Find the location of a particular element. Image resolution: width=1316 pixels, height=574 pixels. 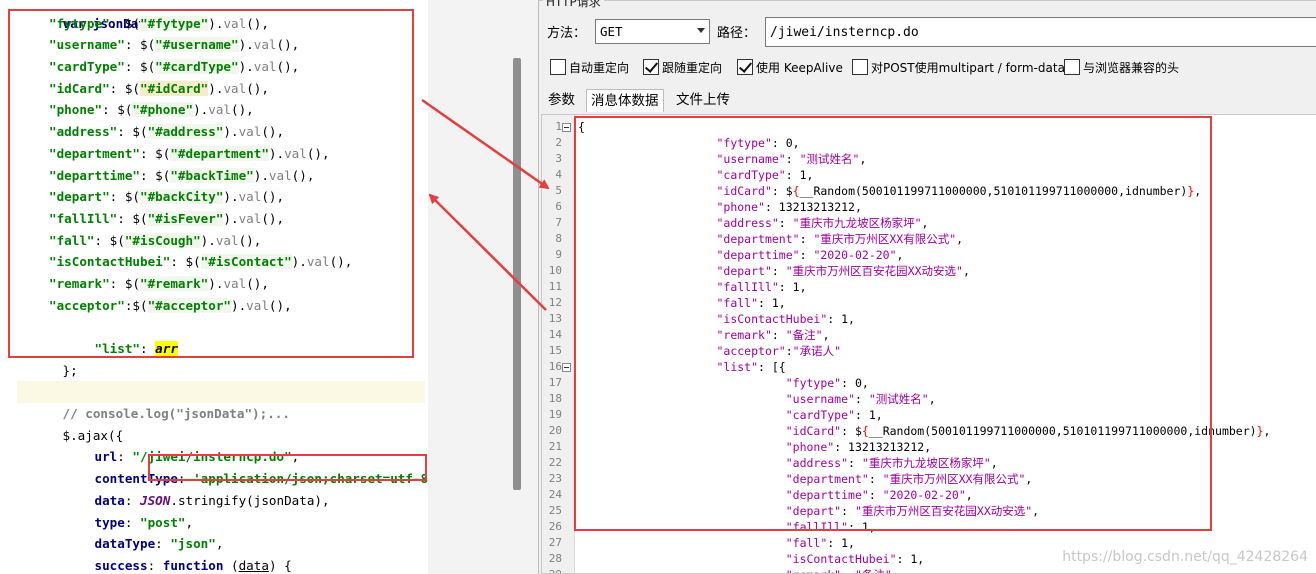

line-number: 25 is located at coordinates (555, 510).